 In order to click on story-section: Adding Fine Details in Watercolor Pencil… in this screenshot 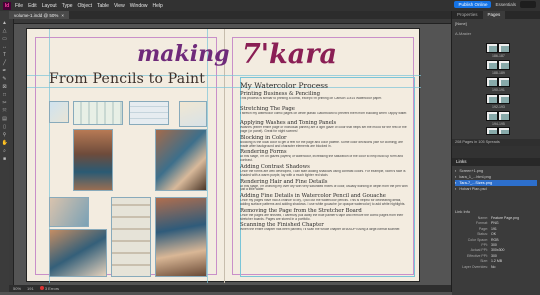, I will do `click(325, 200)`.